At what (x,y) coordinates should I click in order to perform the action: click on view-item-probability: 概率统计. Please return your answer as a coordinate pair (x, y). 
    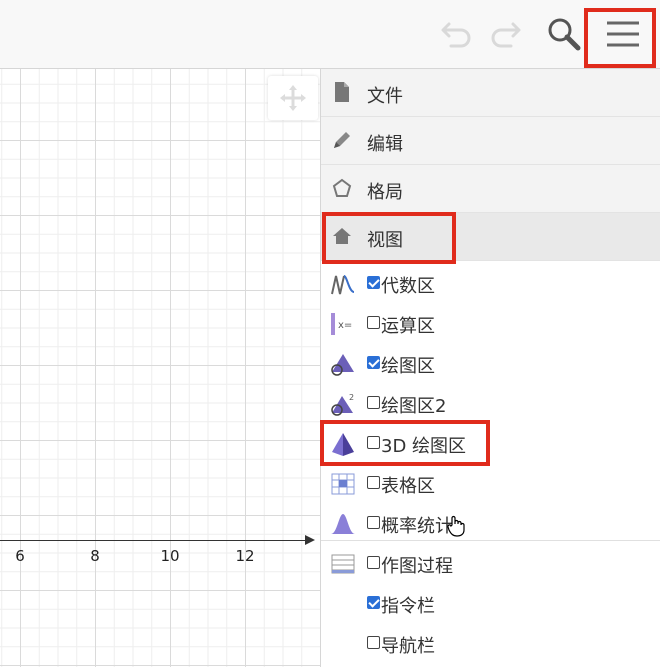
    Looking at the image, I should click on (490, 524).